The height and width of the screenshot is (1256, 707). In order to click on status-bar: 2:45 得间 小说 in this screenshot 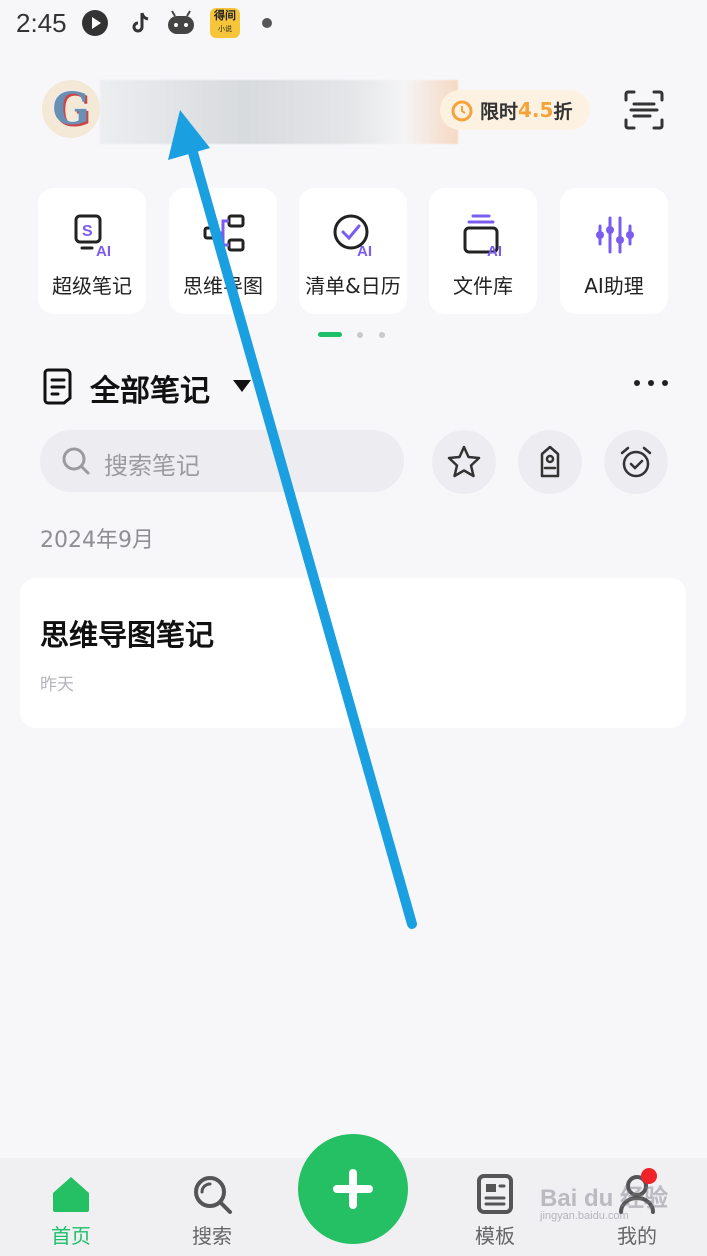, I will do `click(353, 25)`.